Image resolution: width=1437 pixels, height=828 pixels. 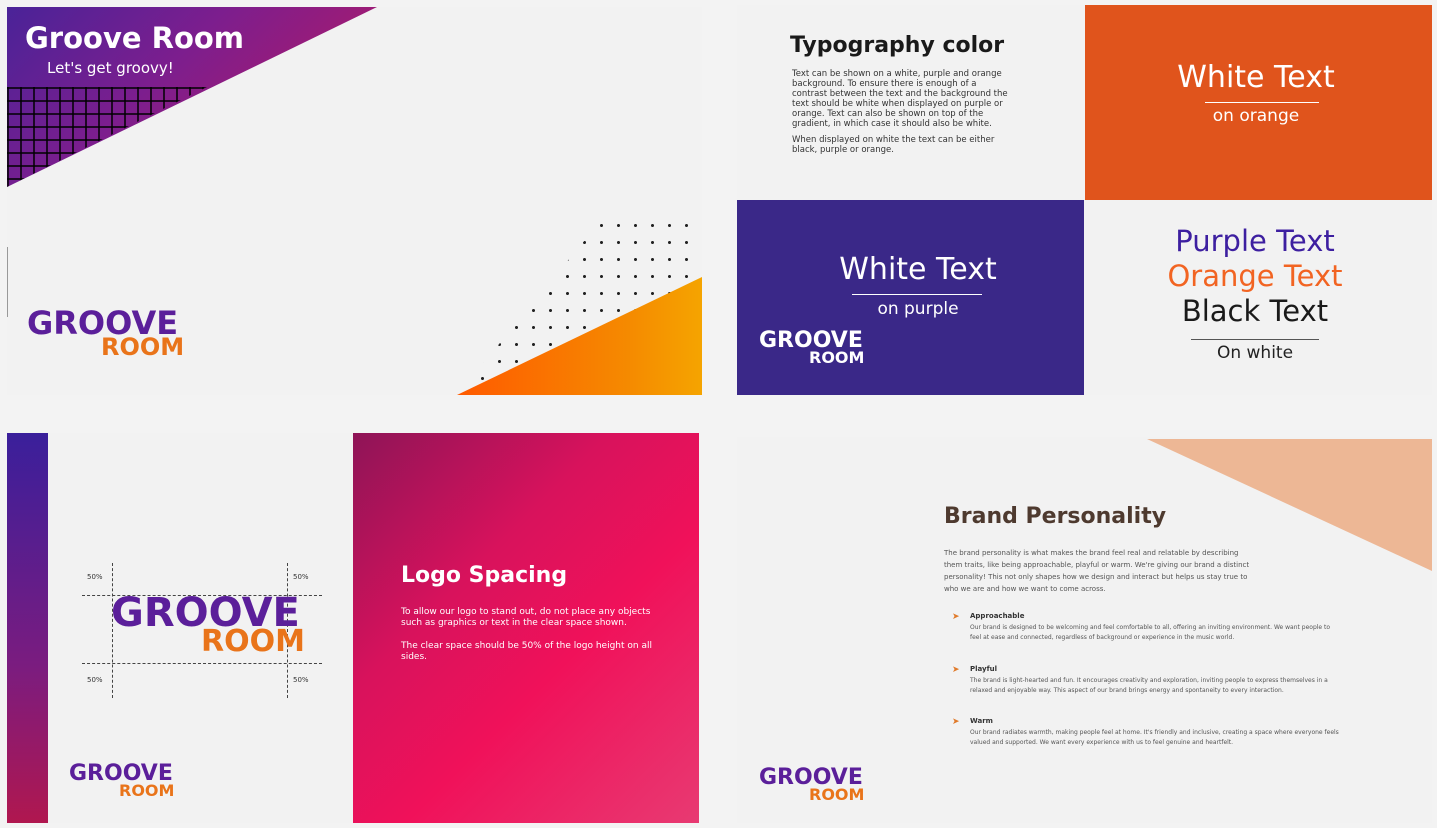 I want to click on personality-item-title: Approachable, so click(x=997, y=616).